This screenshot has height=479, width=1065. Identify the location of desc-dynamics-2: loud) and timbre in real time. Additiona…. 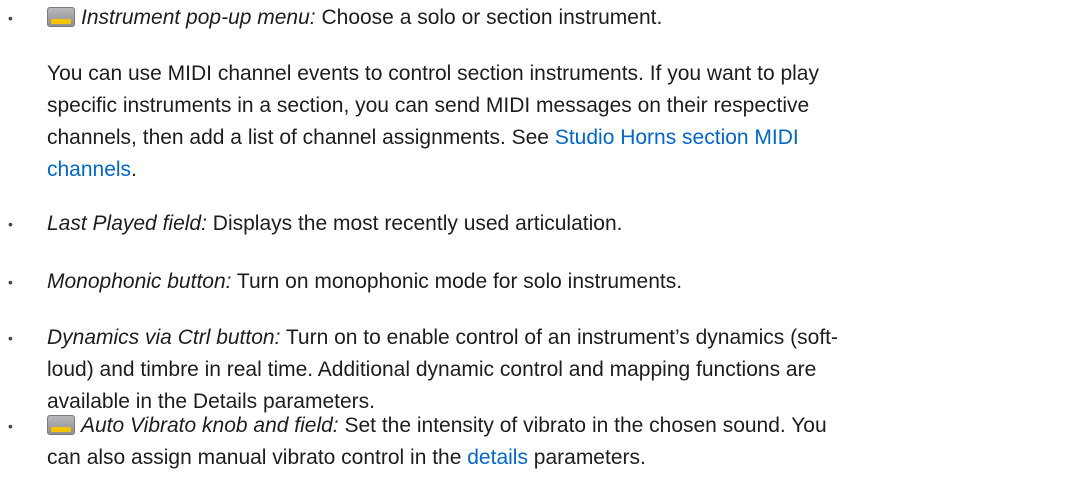
(432, 369).